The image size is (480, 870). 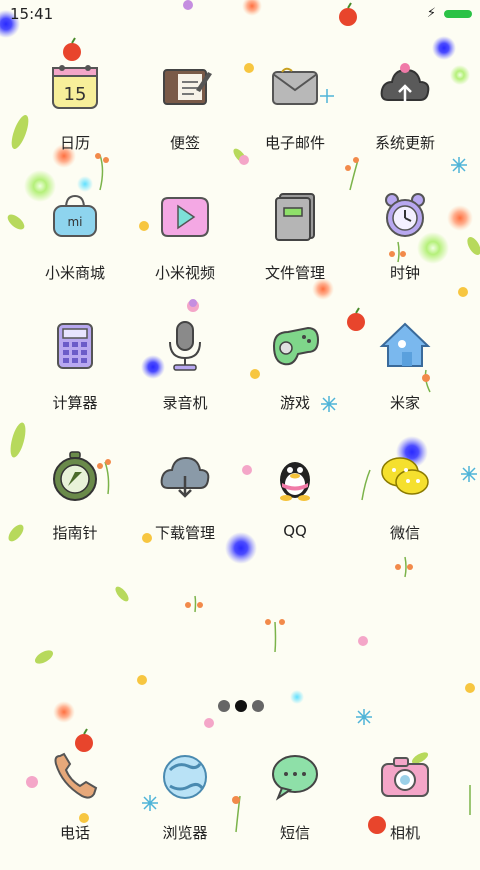 I want to click on email-icon, so click(x=295, y=86).